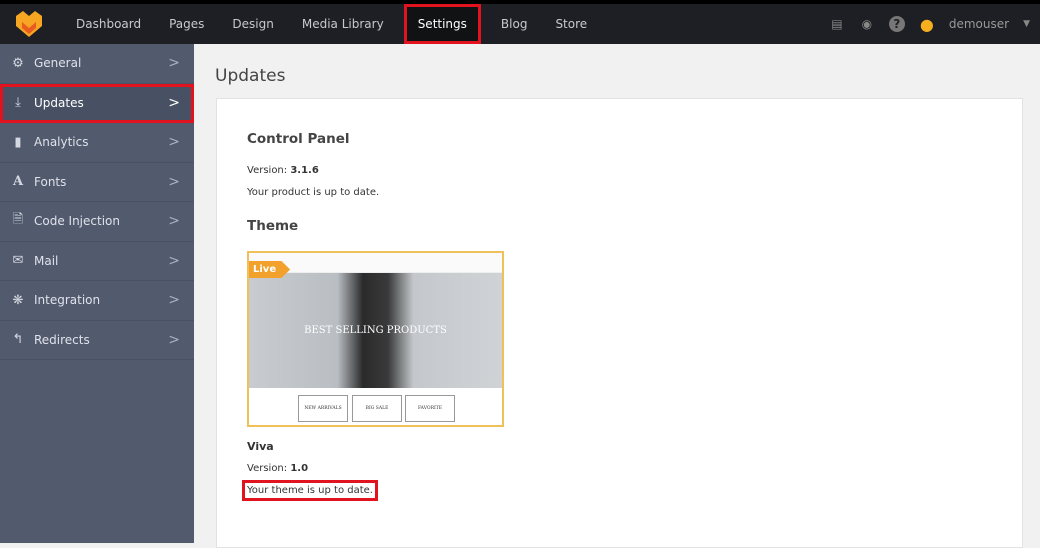 The height and width of the screenshot is (548, 1040). Describe the element at coordinates (97, 103) in the screenshot. I see `sidebar-item-updates: ⤓ Updates >` at that location.